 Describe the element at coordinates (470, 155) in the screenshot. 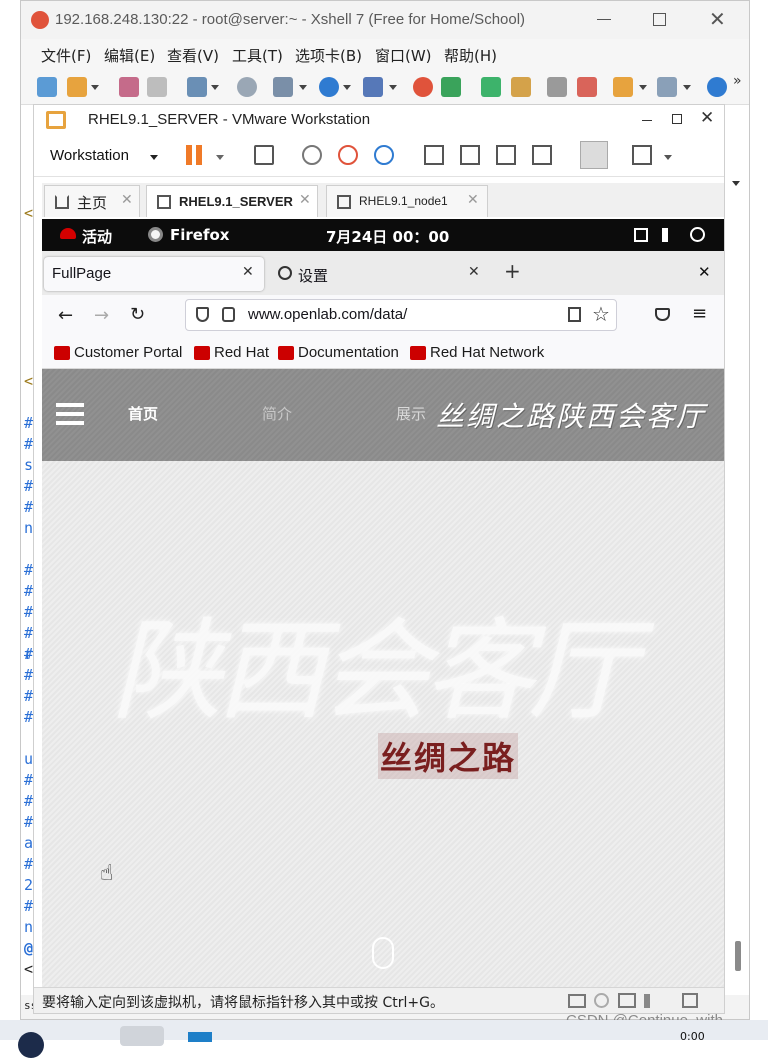

I see `thumbnail-icon` at that location.